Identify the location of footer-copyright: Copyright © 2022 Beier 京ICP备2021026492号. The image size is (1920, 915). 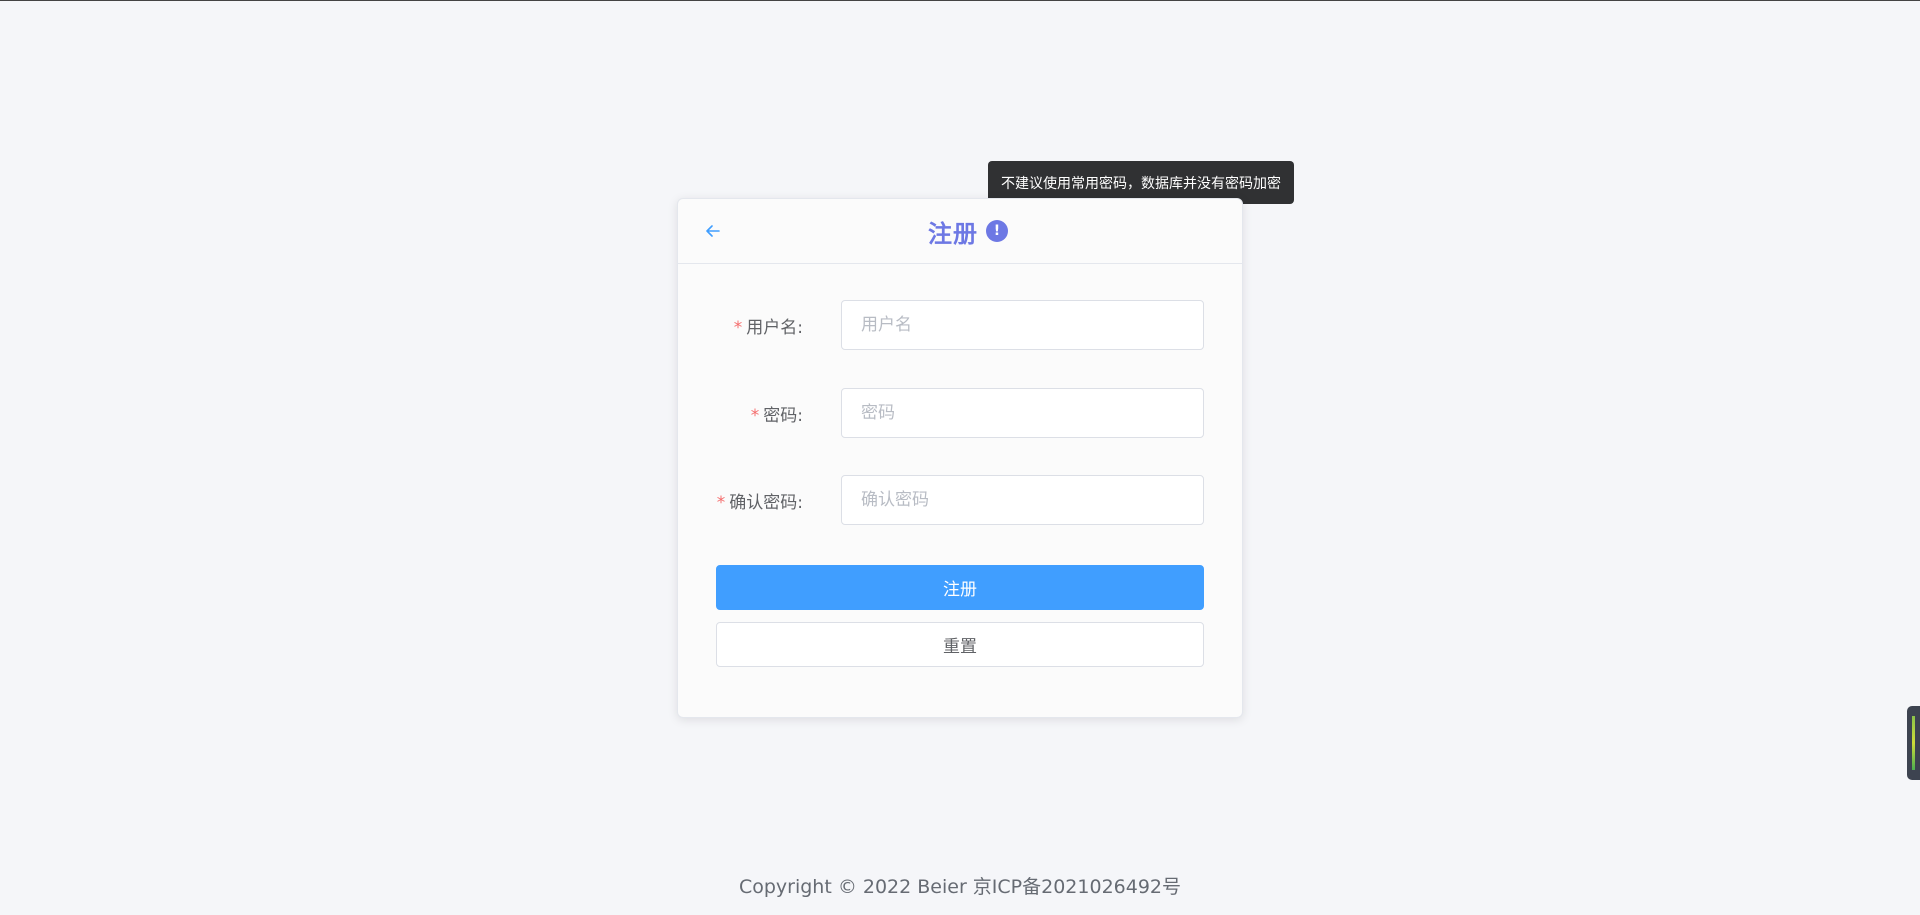
(960, 887).